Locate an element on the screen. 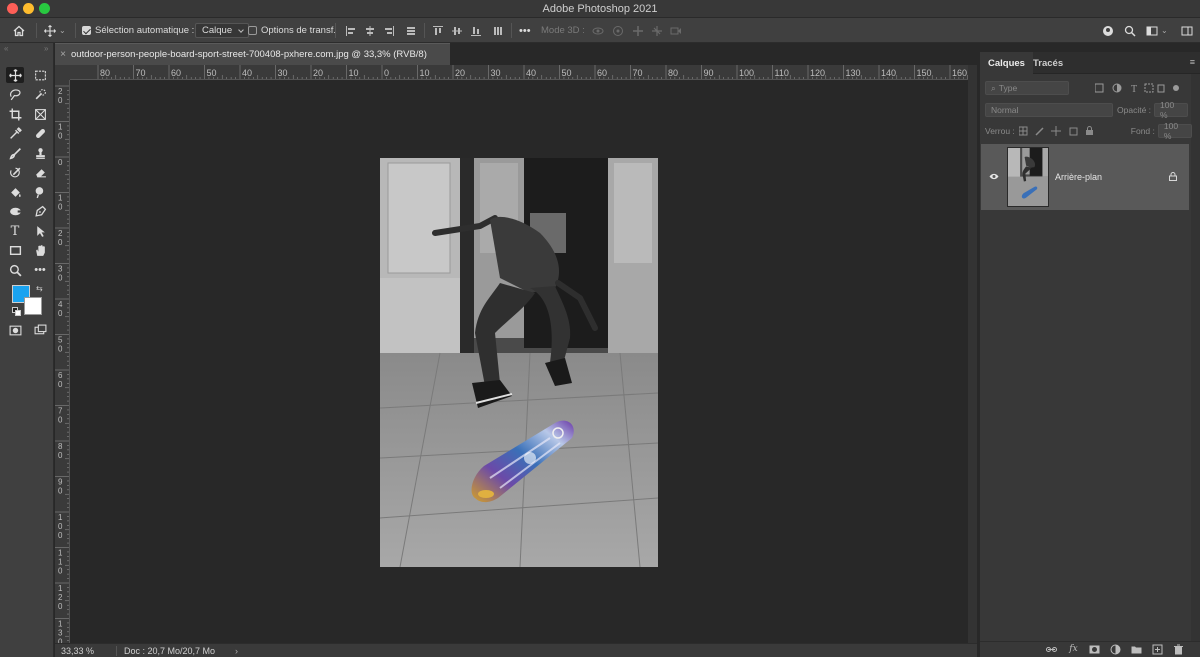  layer-row-arriere-plan: Arrière-plan is located at coordinates (1085, 177).